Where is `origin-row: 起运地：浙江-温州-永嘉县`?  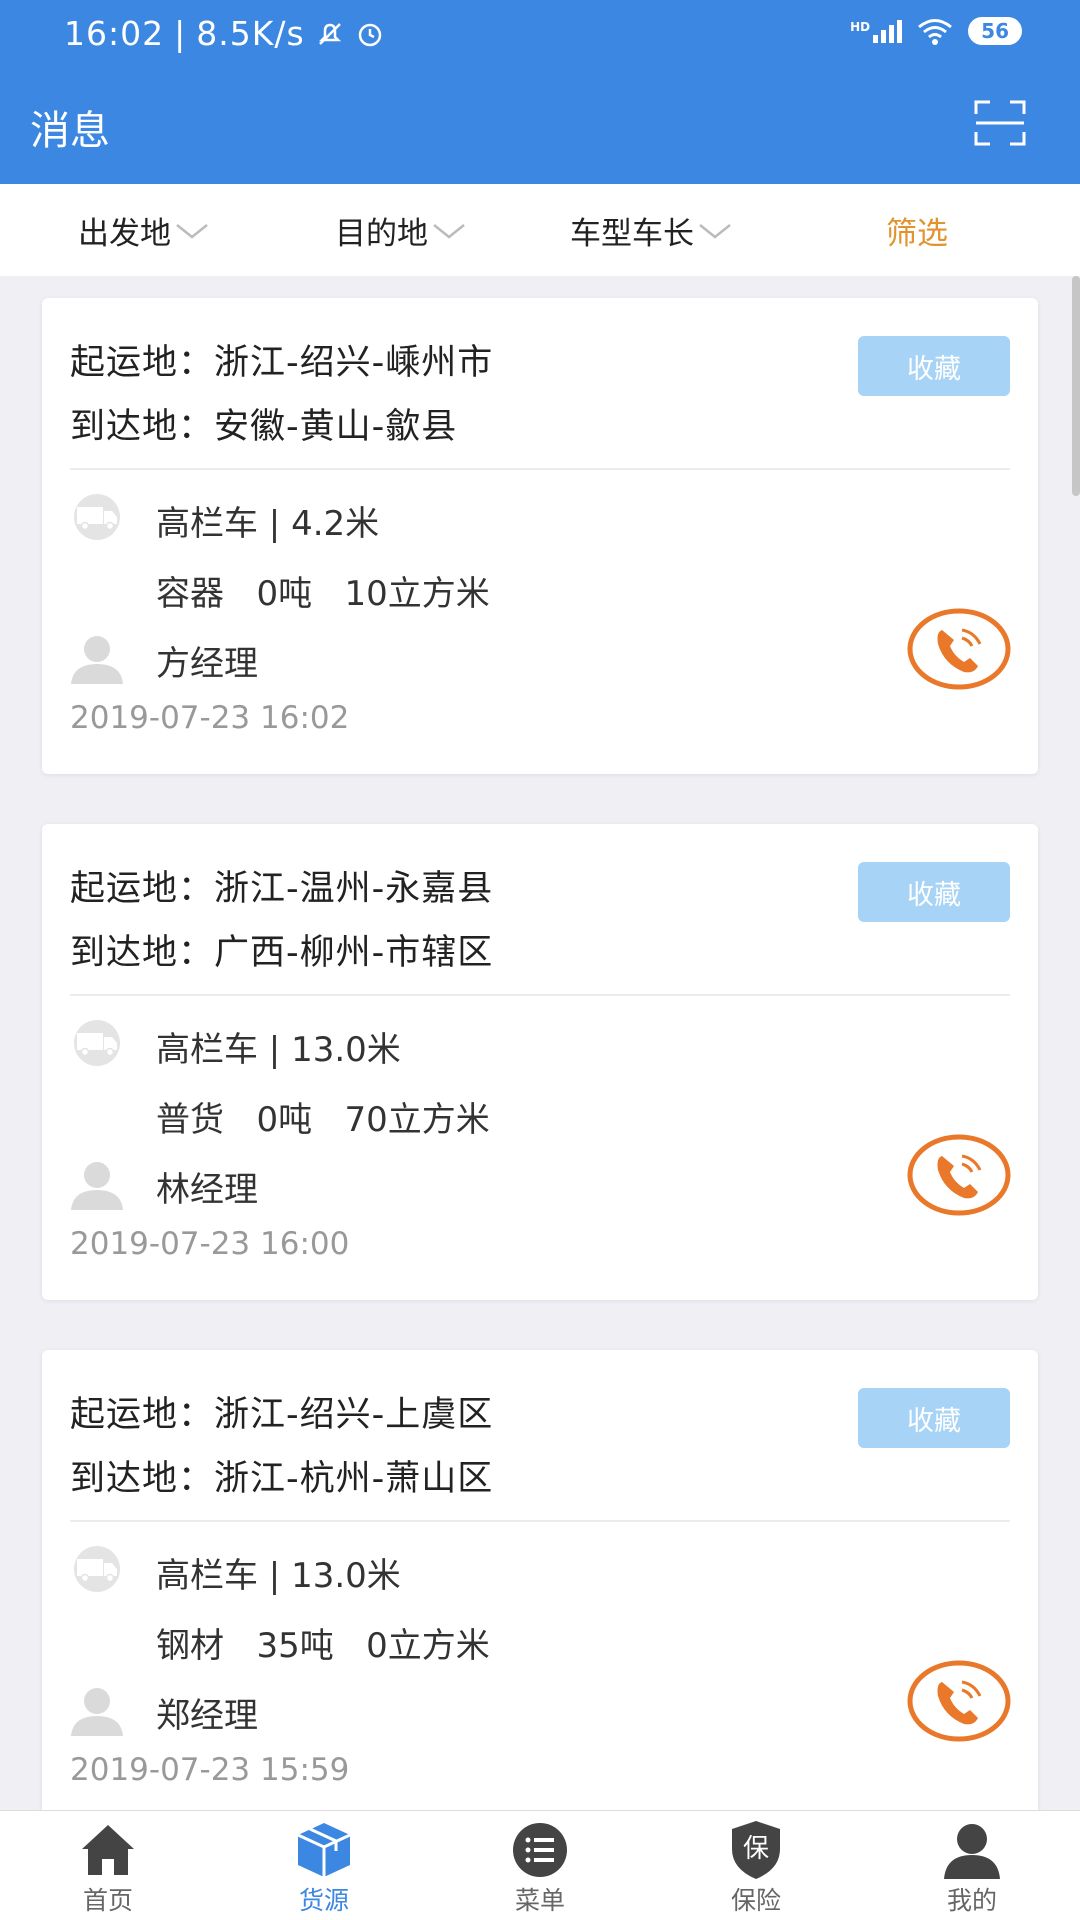 origin-row: 起运地：浙江-温州-永嘉县 is located at coordinates (282, 889).